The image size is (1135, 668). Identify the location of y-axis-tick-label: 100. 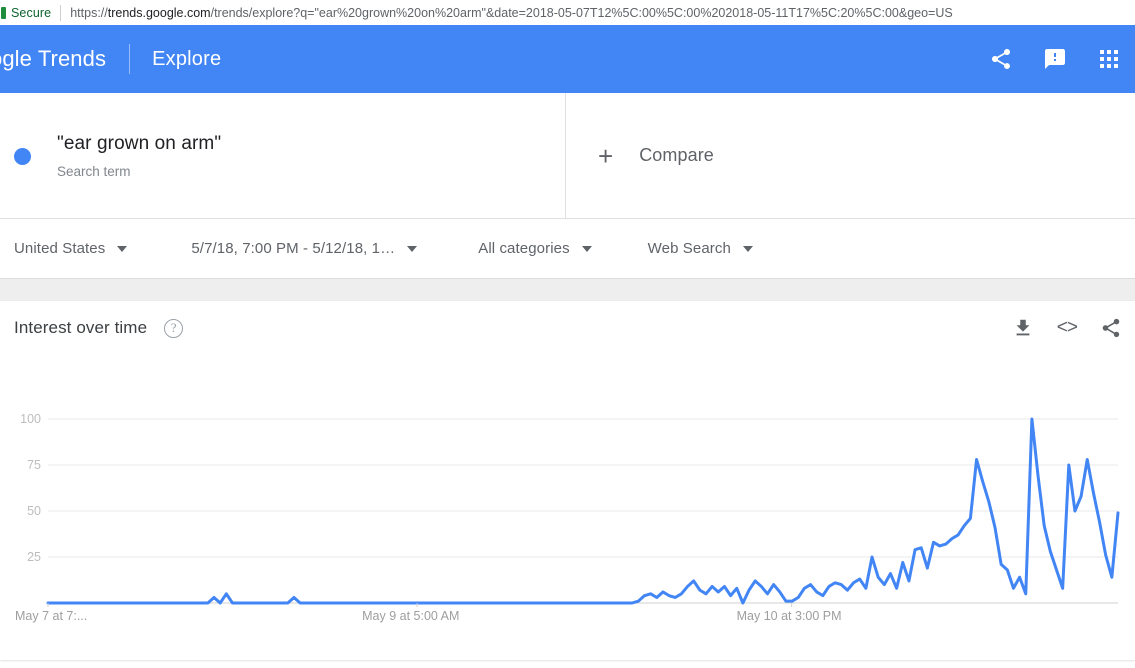
(30, 419).